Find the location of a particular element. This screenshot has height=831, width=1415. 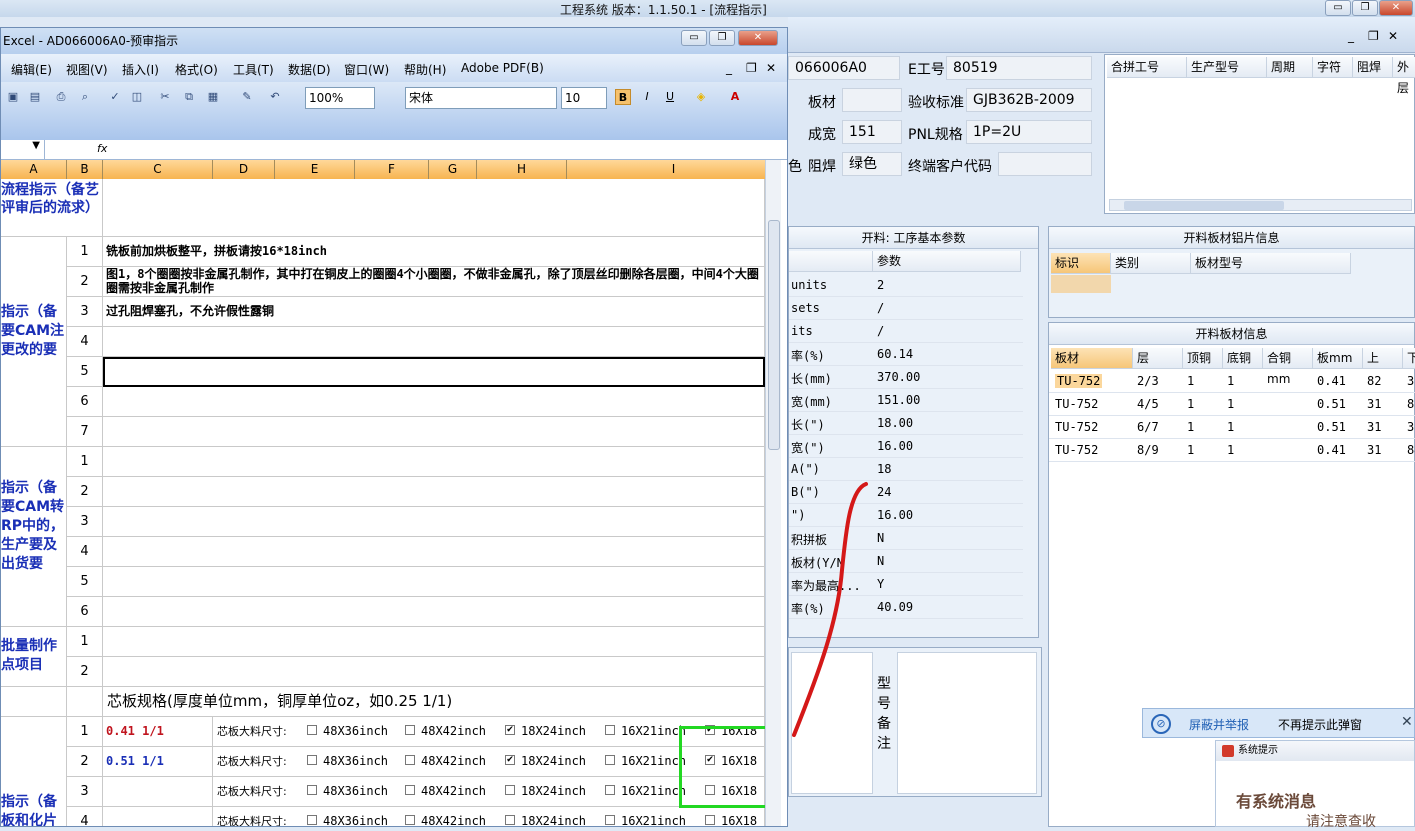

sheet-row: TU-752 4/5 1 1 0.51 31 85 is located at coordinates (1232, 404).